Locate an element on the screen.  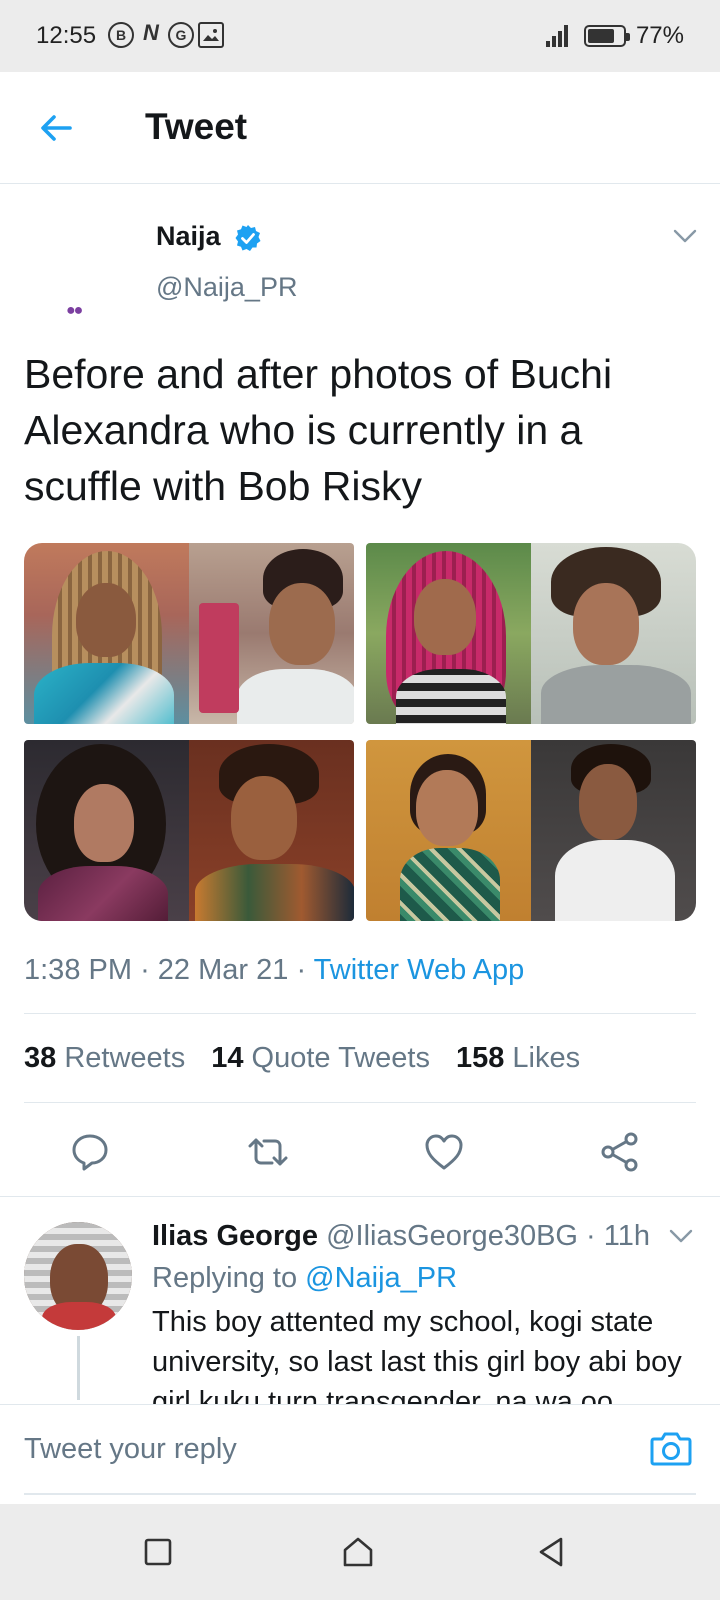
author-avatar: ●● is located at coordinates (76, 264).